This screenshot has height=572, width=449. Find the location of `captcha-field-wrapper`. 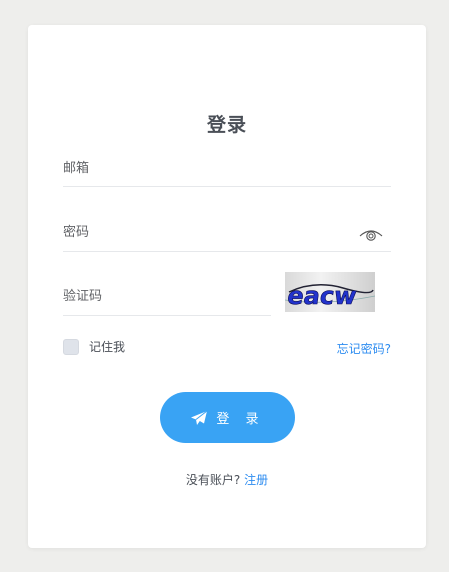

captcha-field-wrapper is located at coordinates (167, 295).